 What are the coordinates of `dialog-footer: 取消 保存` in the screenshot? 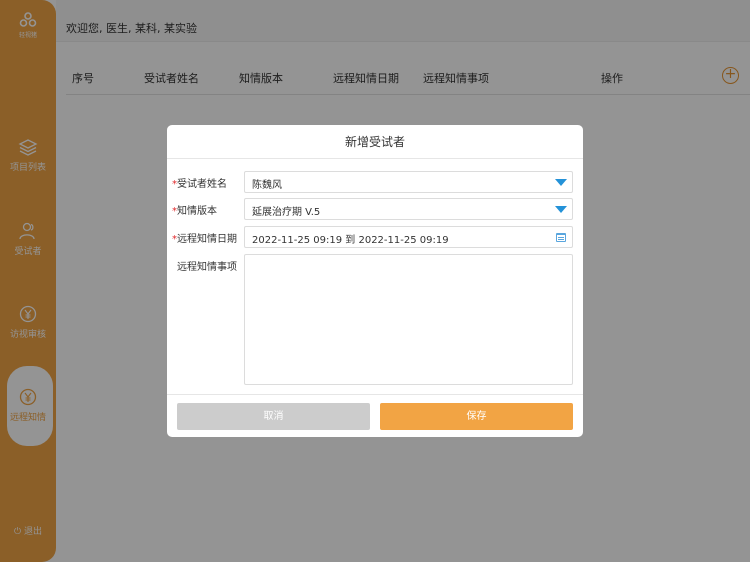 It's located at (375, 415).